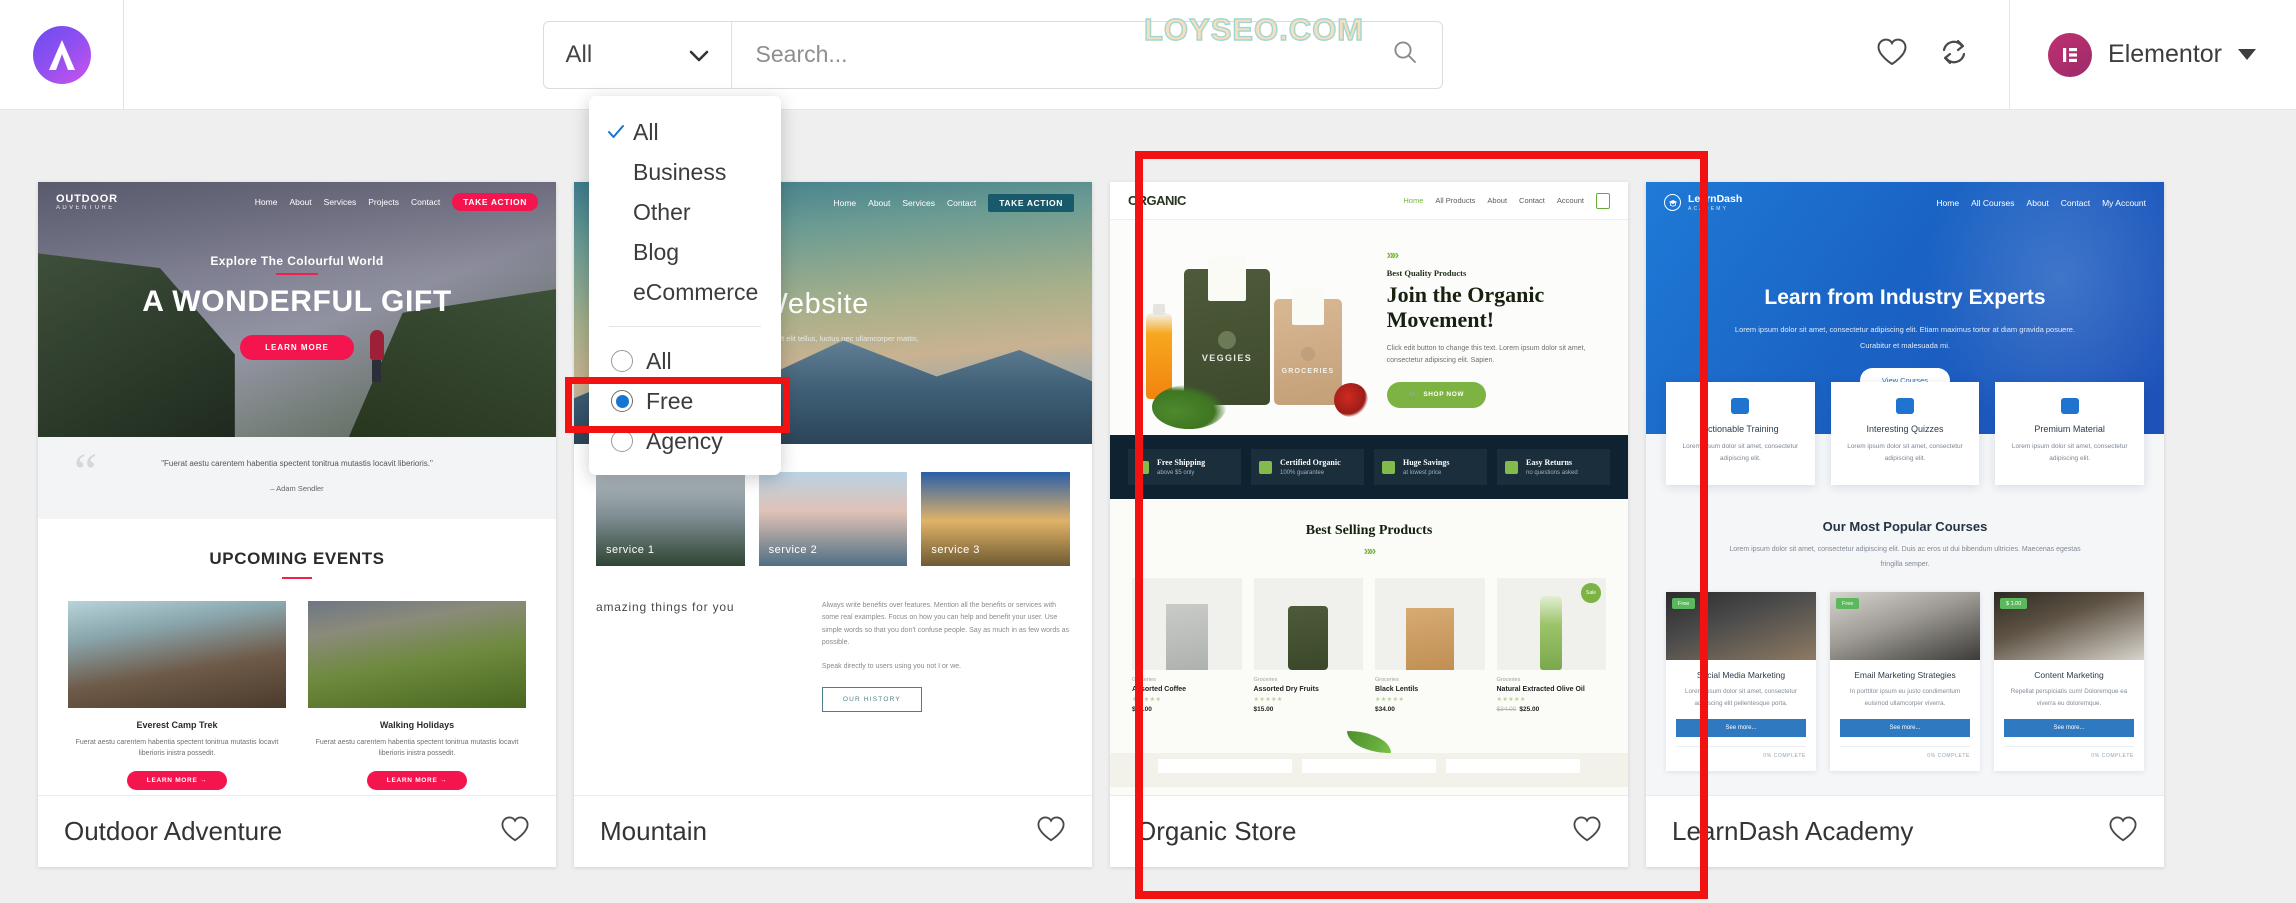 The height and width of the screenshot is (903, 2296). Describe the element at coordinates (1184, 467) in the screenshot. I see `og-feature-item: Free Shipping above $5 only` at that location.